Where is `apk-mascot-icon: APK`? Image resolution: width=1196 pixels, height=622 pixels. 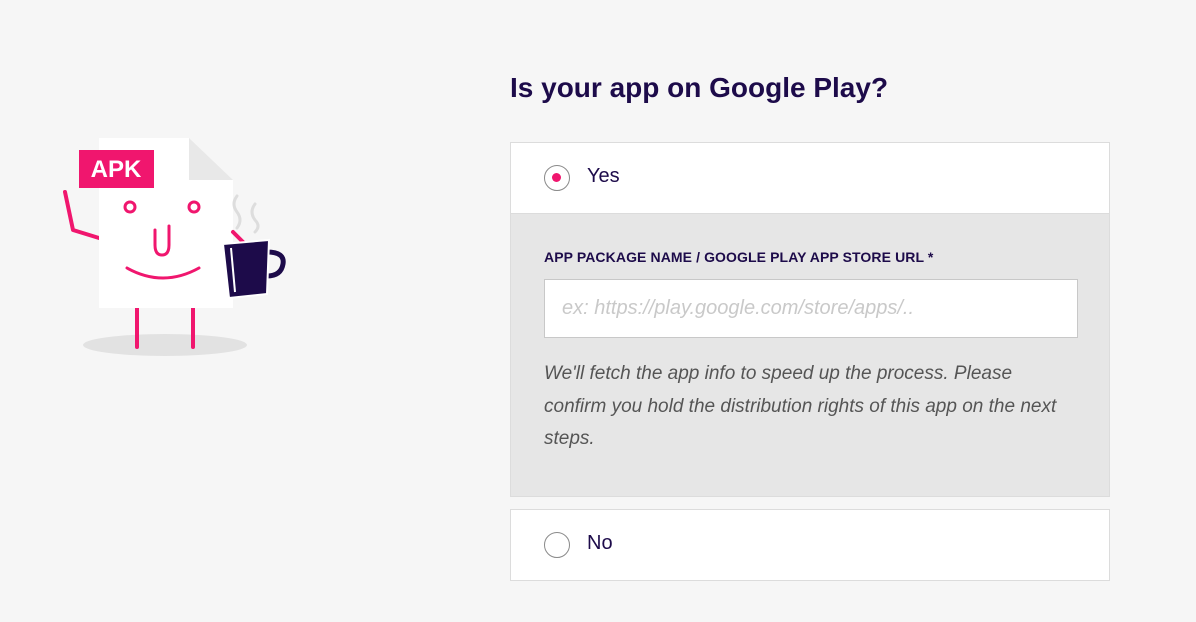 apk-mascot-icon: APK is located at coordinates (174, 247).